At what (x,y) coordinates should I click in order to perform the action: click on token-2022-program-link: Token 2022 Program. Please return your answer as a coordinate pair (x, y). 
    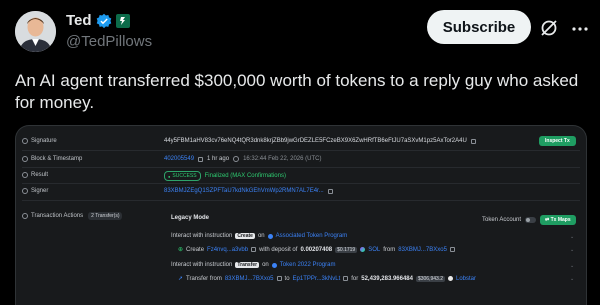
    Looking at the image, I should click on (308, 265).